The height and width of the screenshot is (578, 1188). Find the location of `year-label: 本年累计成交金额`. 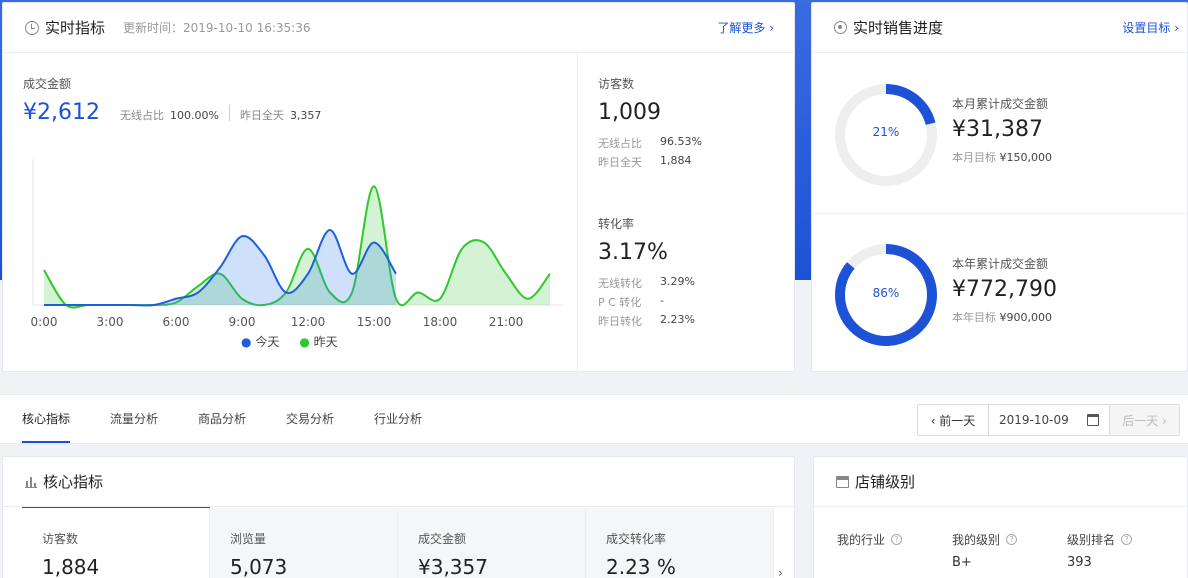

year-label: 本年累计成交金额 is located at coordinates (1000, 264).